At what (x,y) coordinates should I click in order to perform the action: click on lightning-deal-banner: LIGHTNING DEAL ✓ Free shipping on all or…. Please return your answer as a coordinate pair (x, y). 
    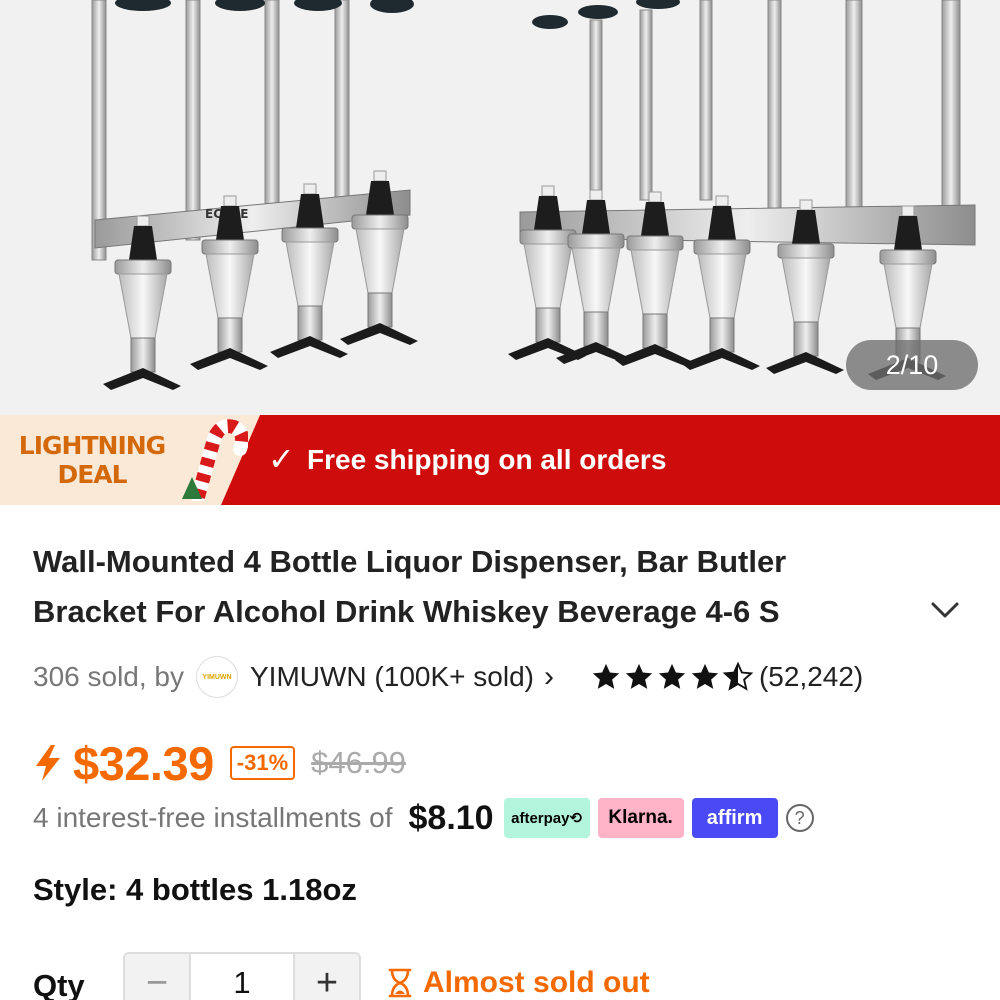
    Looking at the image, I should click on (500, 460).